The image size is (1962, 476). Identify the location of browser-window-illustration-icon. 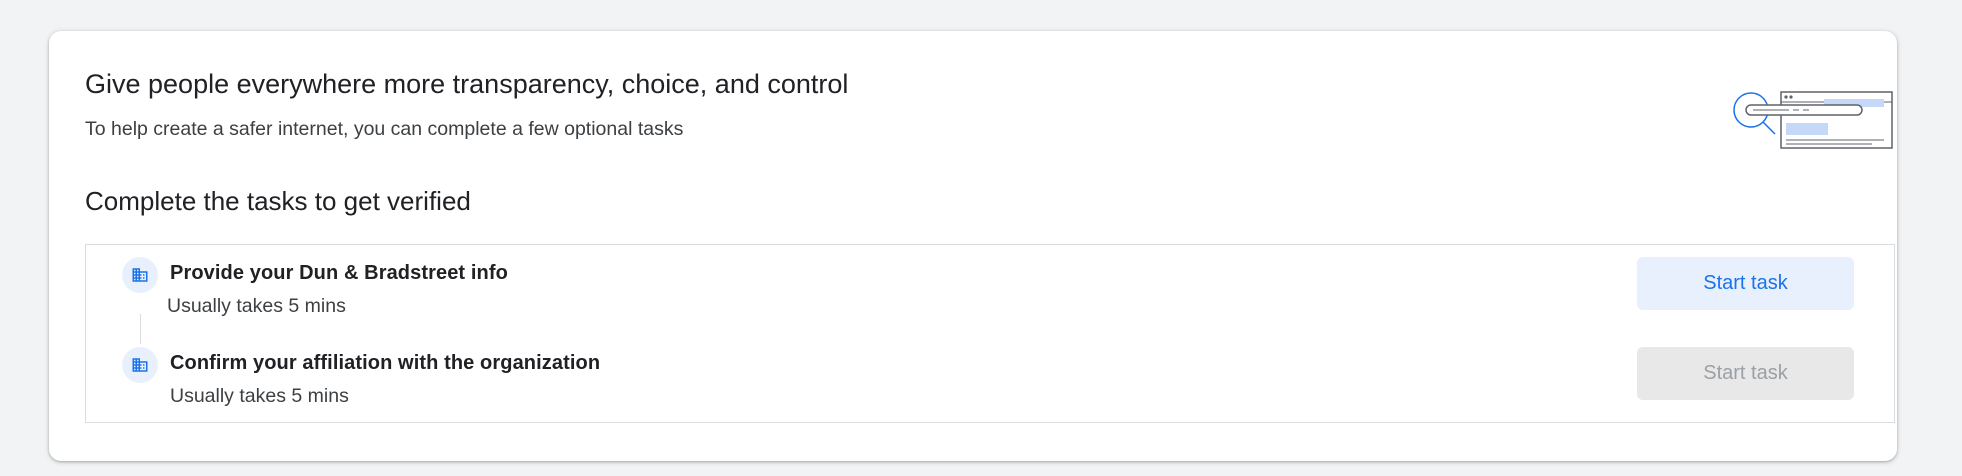
(1813, 120).